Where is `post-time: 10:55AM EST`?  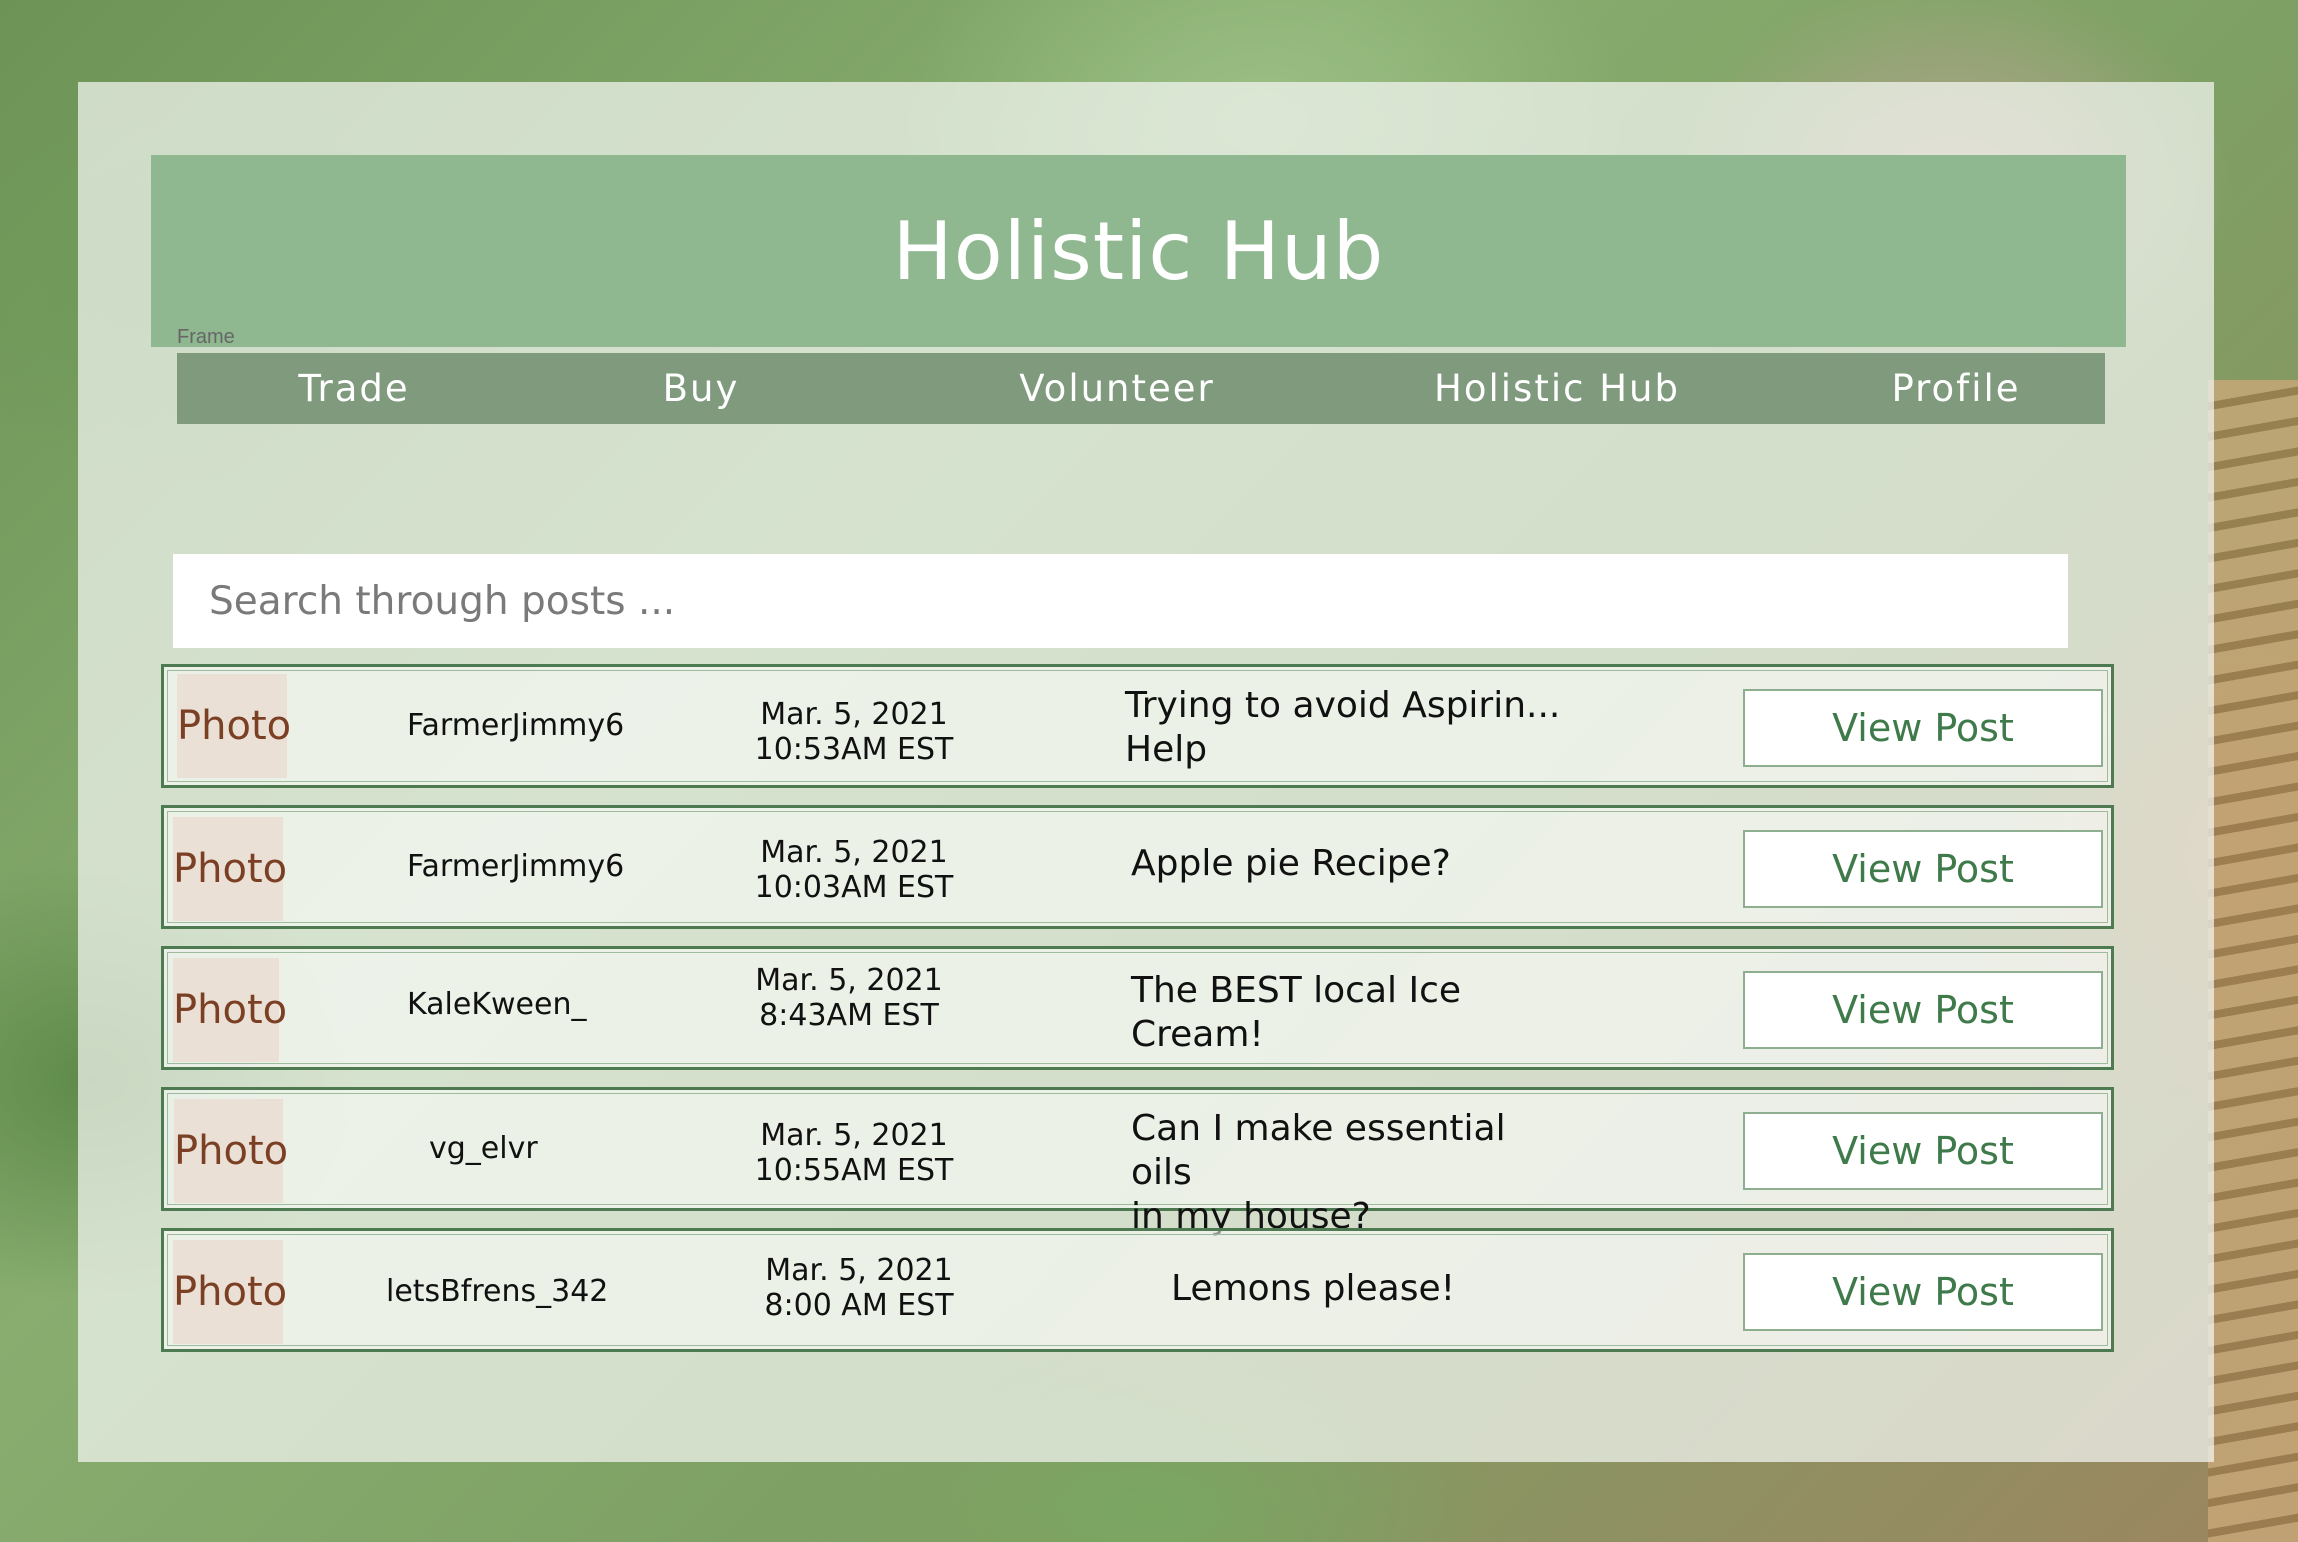 post-time: 10:55AM EST is located at coordinates (854, 1170).